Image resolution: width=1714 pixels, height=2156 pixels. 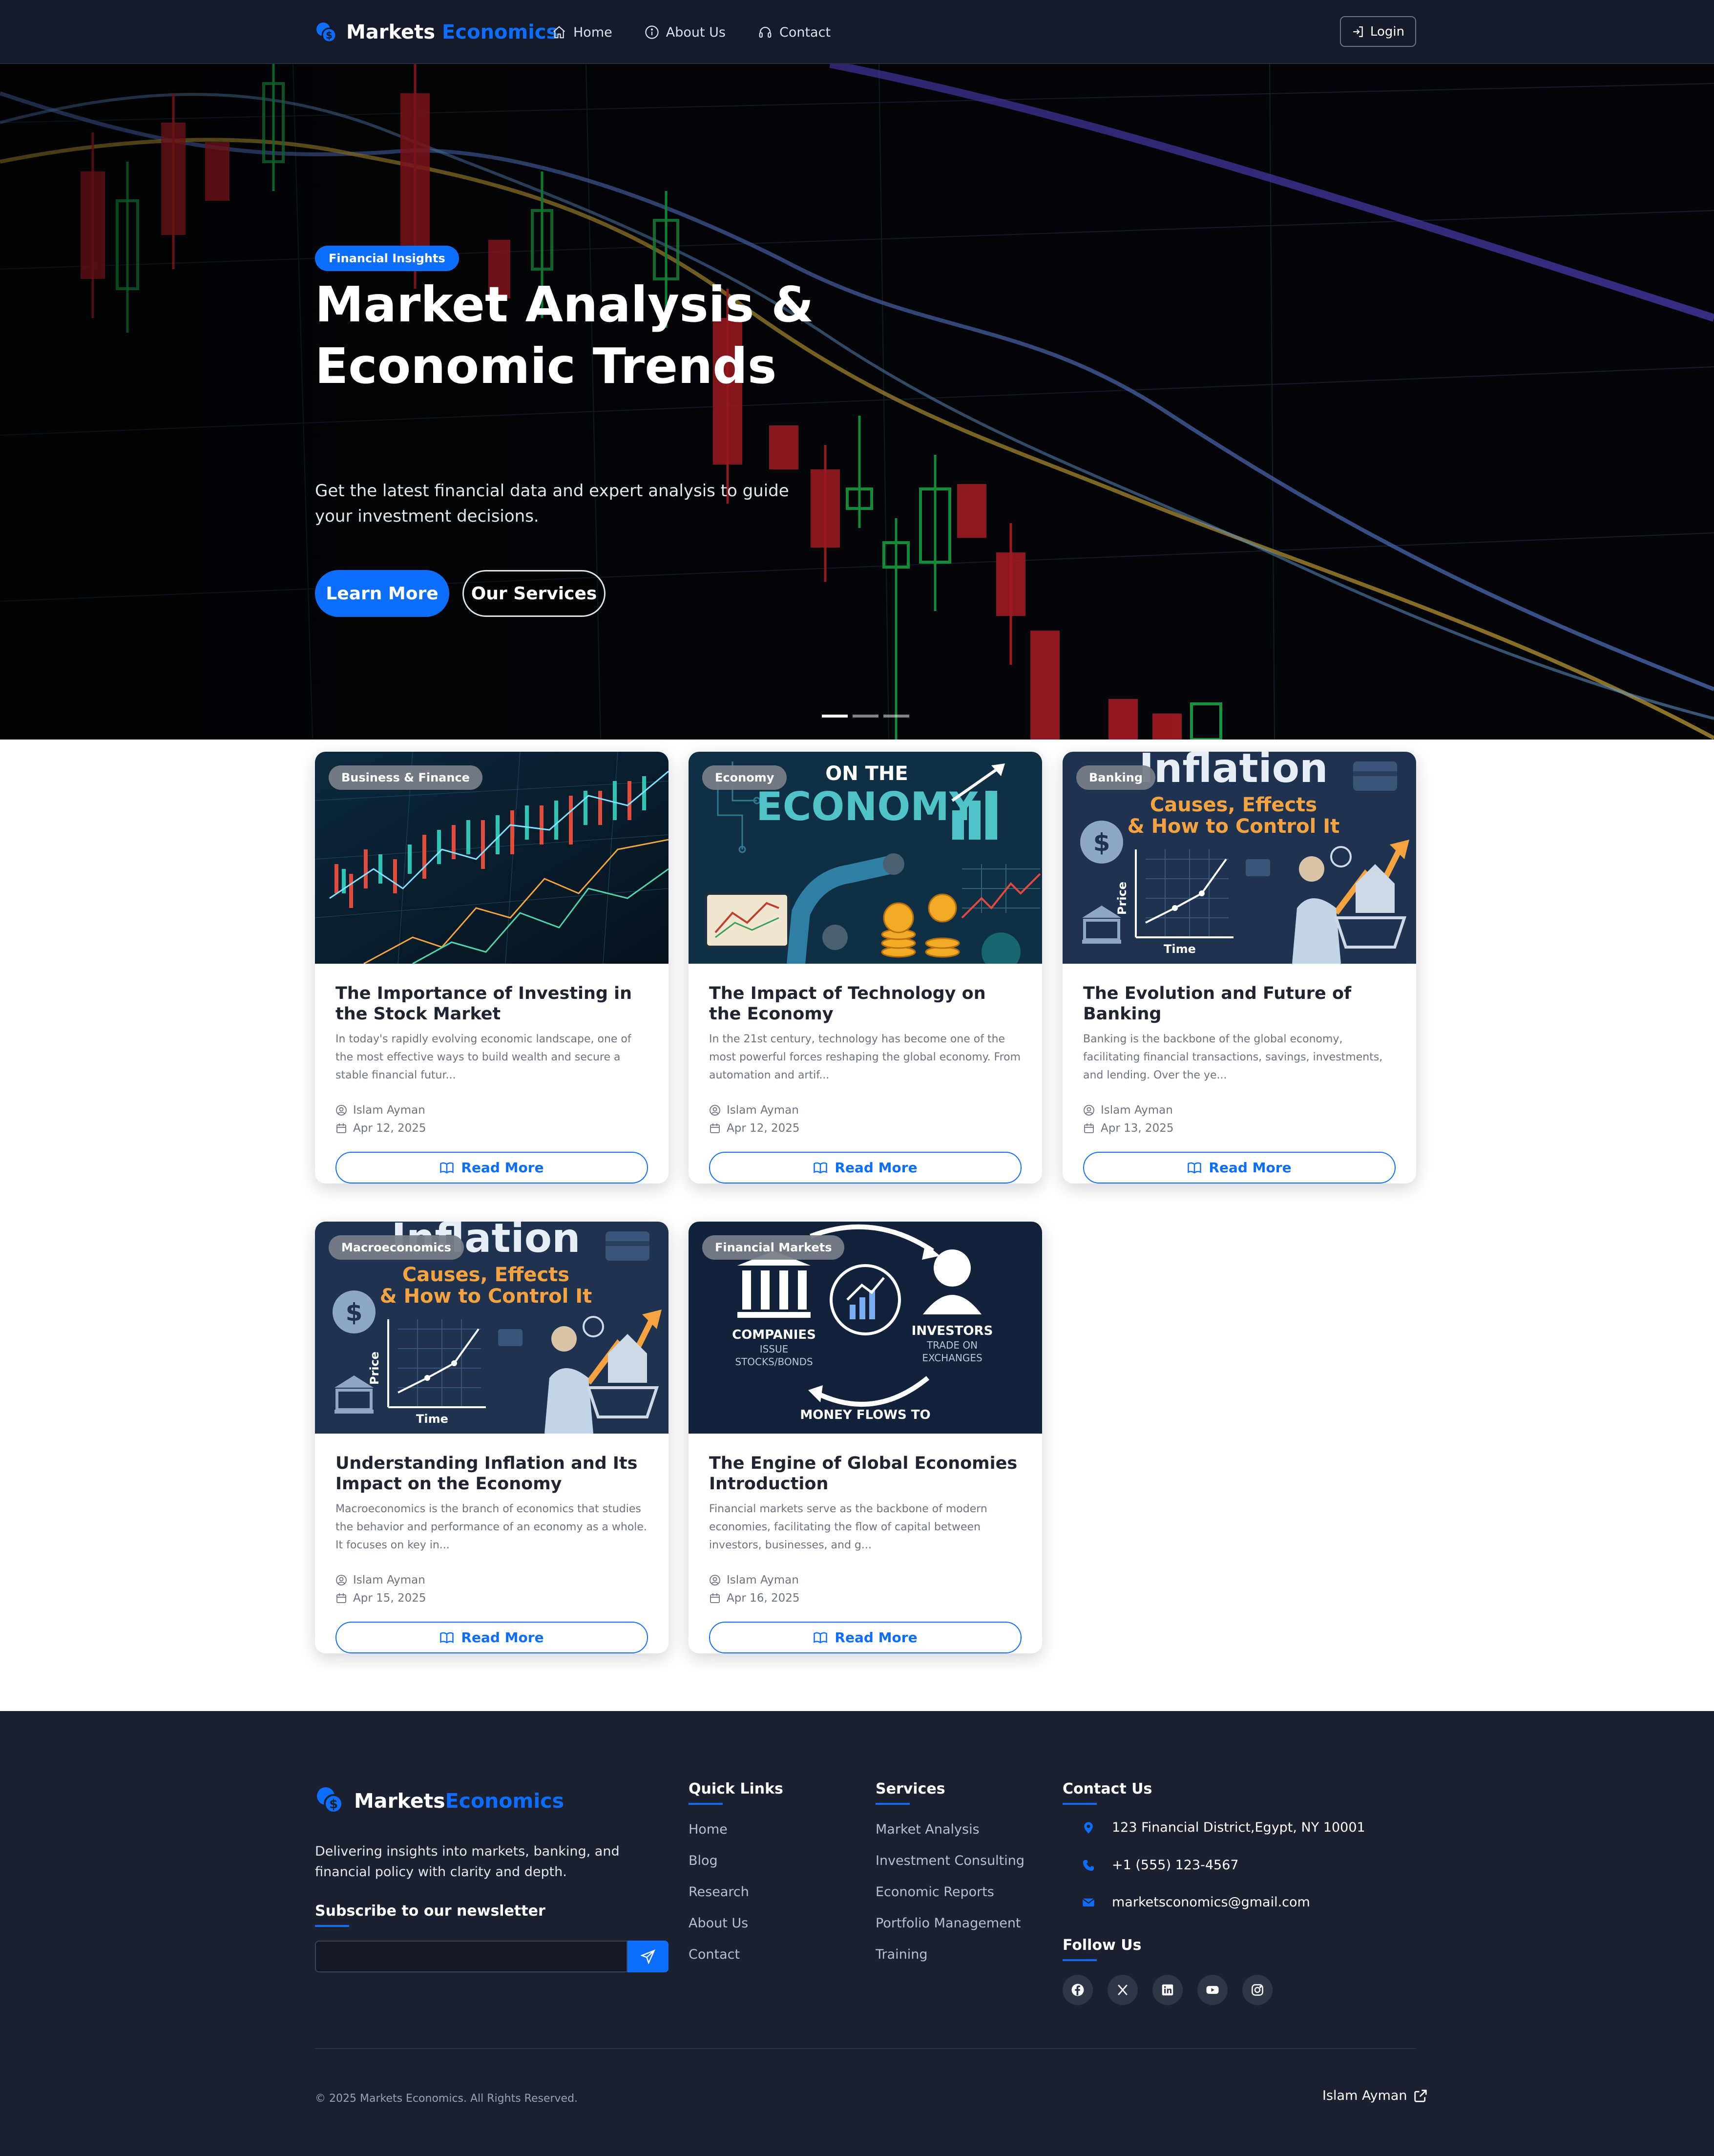 I want to click on x-link, so click(x=1123, y=1990).